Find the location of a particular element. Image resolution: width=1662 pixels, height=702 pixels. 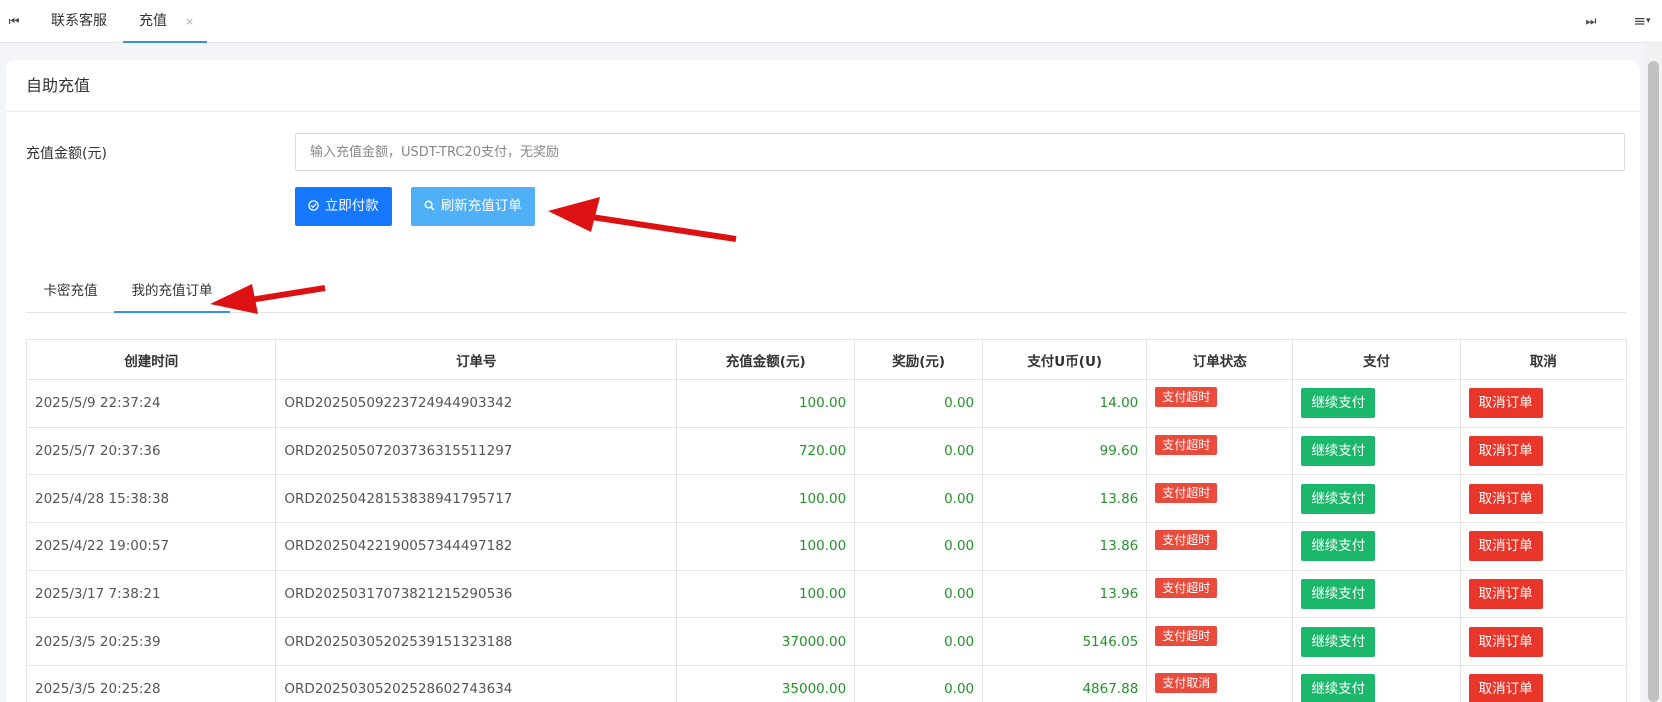

cell-order-no: ORD20250507203736315511297 is located at coordinates (476, 451).